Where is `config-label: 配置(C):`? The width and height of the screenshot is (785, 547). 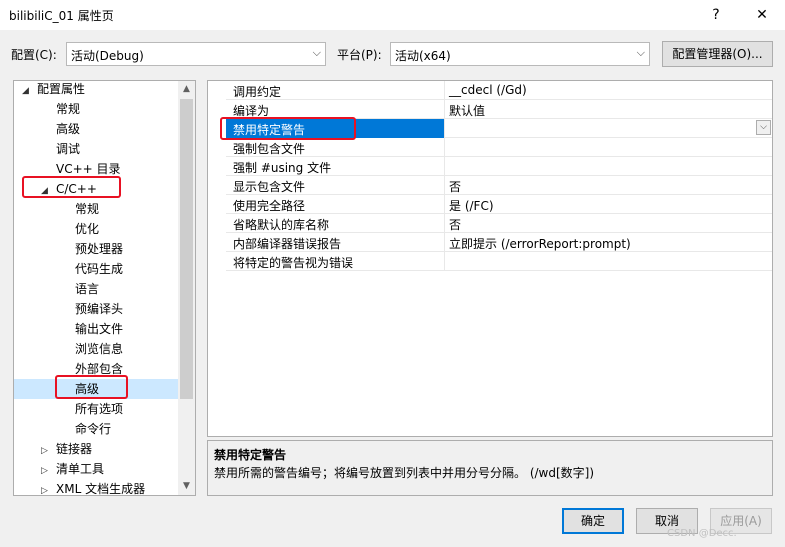 config-label: 配置(C): is located at coordinates (34, 55).